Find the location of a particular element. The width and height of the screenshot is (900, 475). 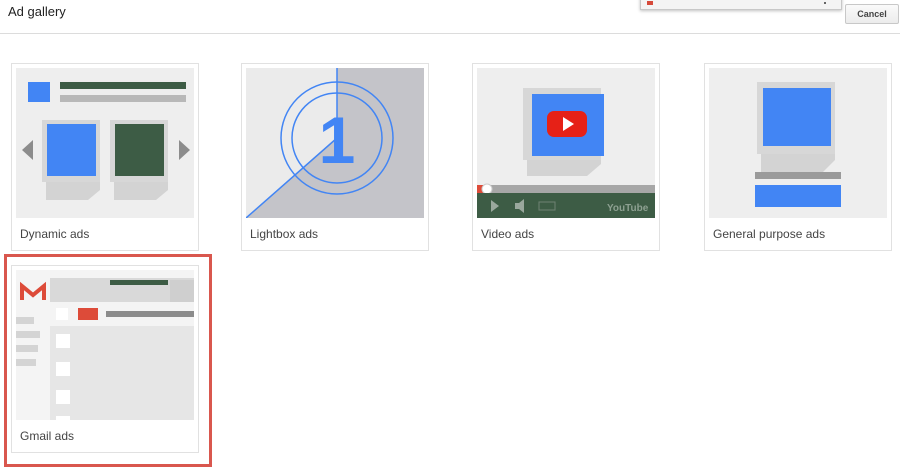

card-label-dynamic-ads: Dynamic ads is located at coordinates (55, 234).